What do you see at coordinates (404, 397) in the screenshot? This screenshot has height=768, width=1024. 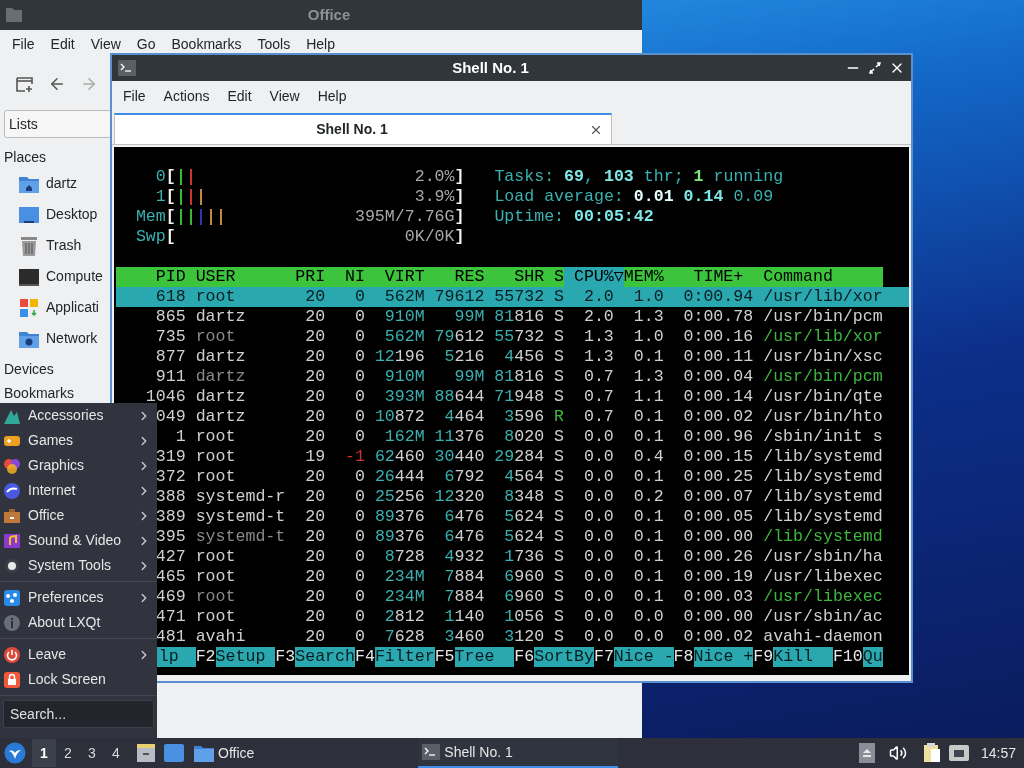 I see `table-cell-text: 393M` at bounding box center [404, 397].